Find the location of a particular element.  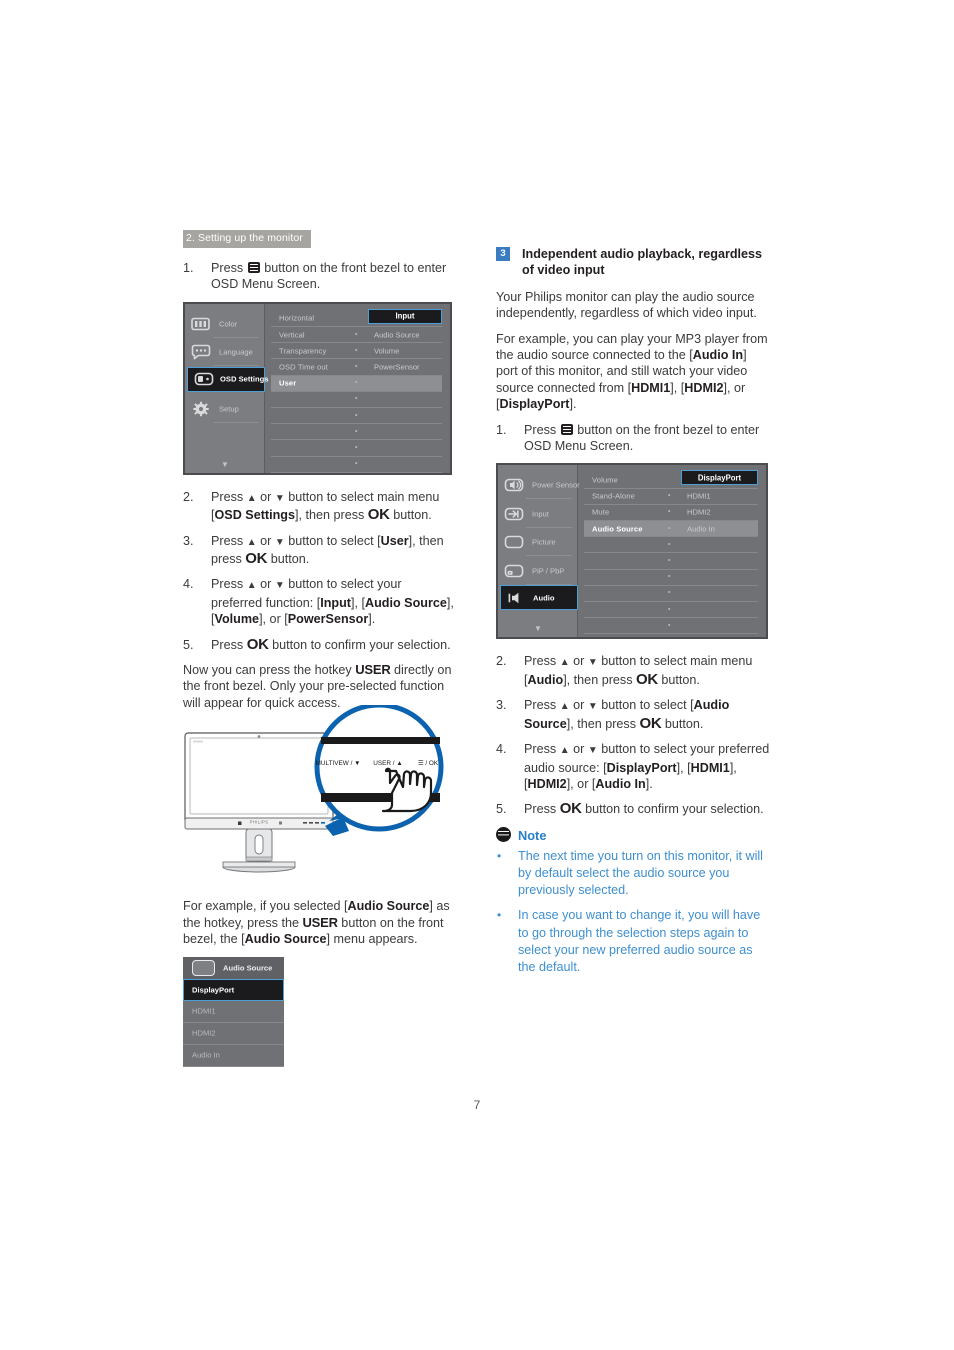

example-p4: ] menu appears. is located at coordinates (372, 939).